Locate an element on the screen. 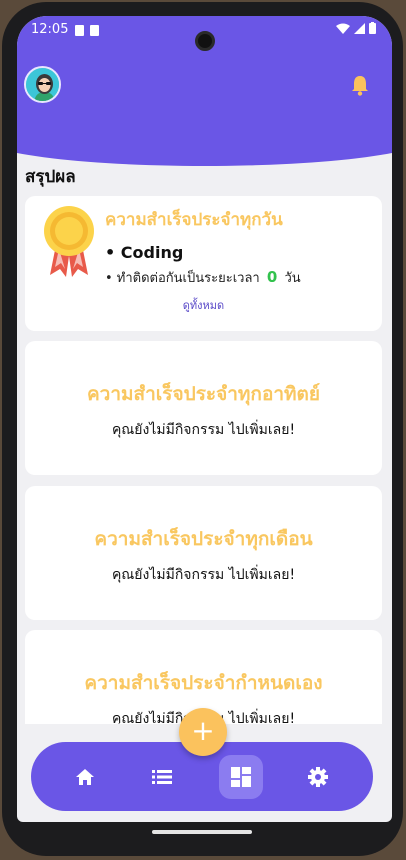 The image size is (406, 860). habit-name: • Coding is located at coordinates (144, 252).